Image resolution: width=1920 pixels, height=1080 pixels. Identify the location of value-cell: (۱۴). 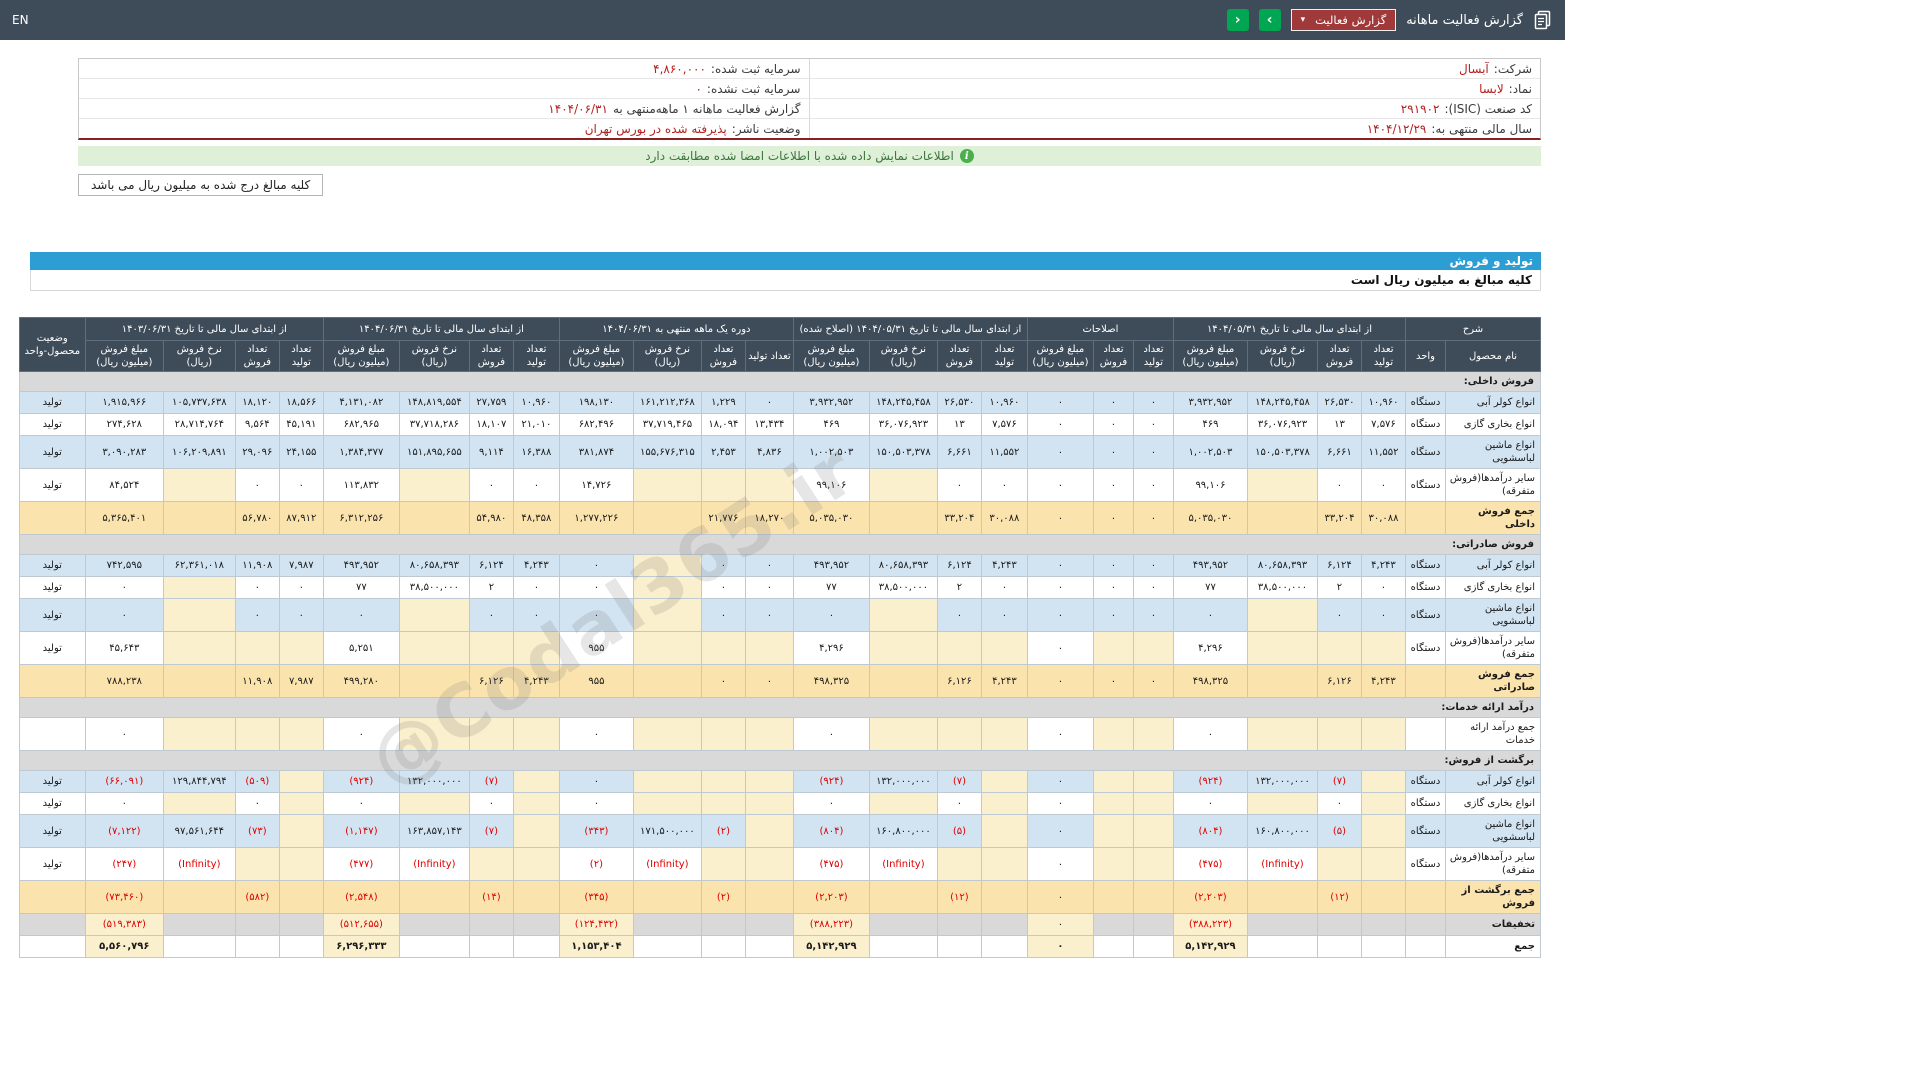
(491, 897).